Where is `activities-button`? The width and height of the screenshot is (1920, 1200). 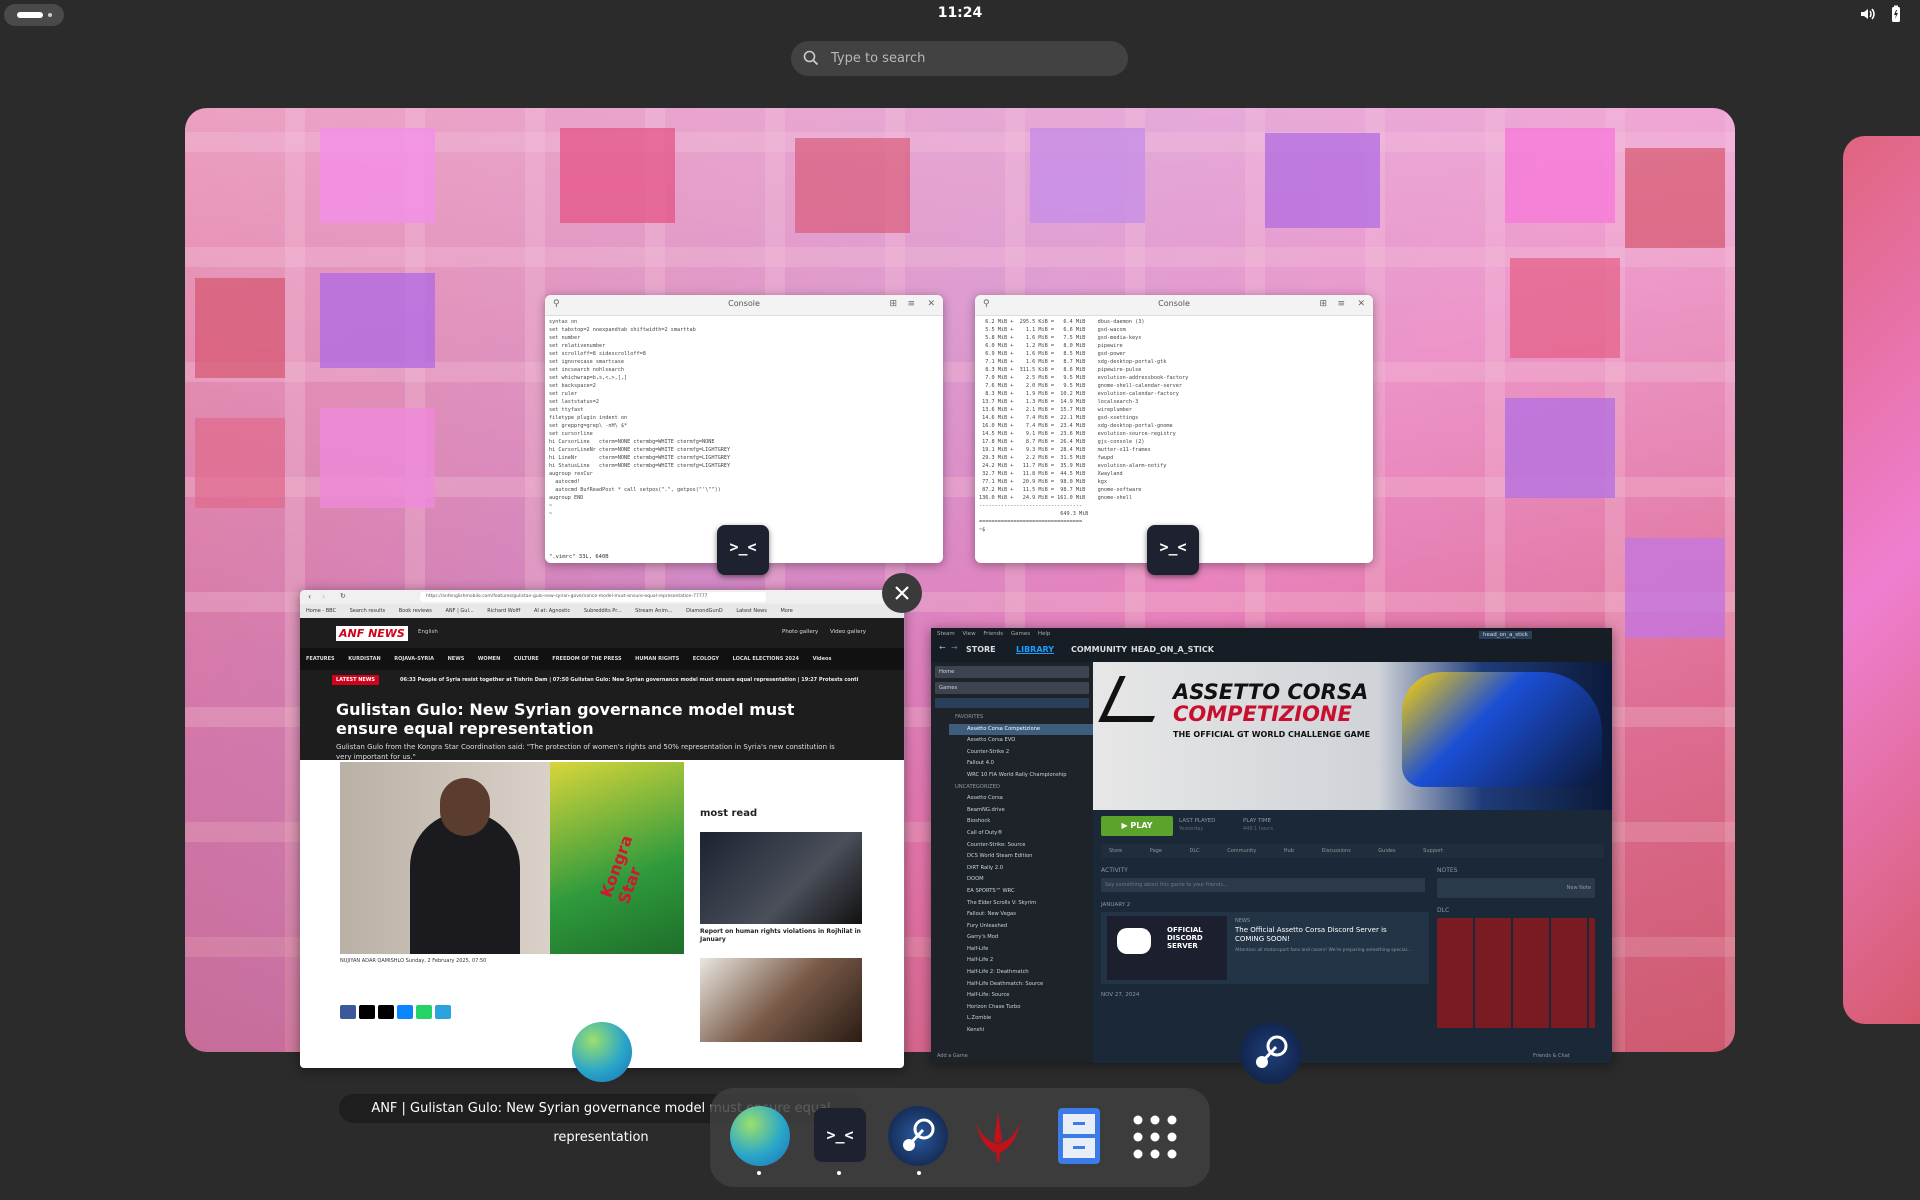
activities-button is located at coordinates (34, 15).